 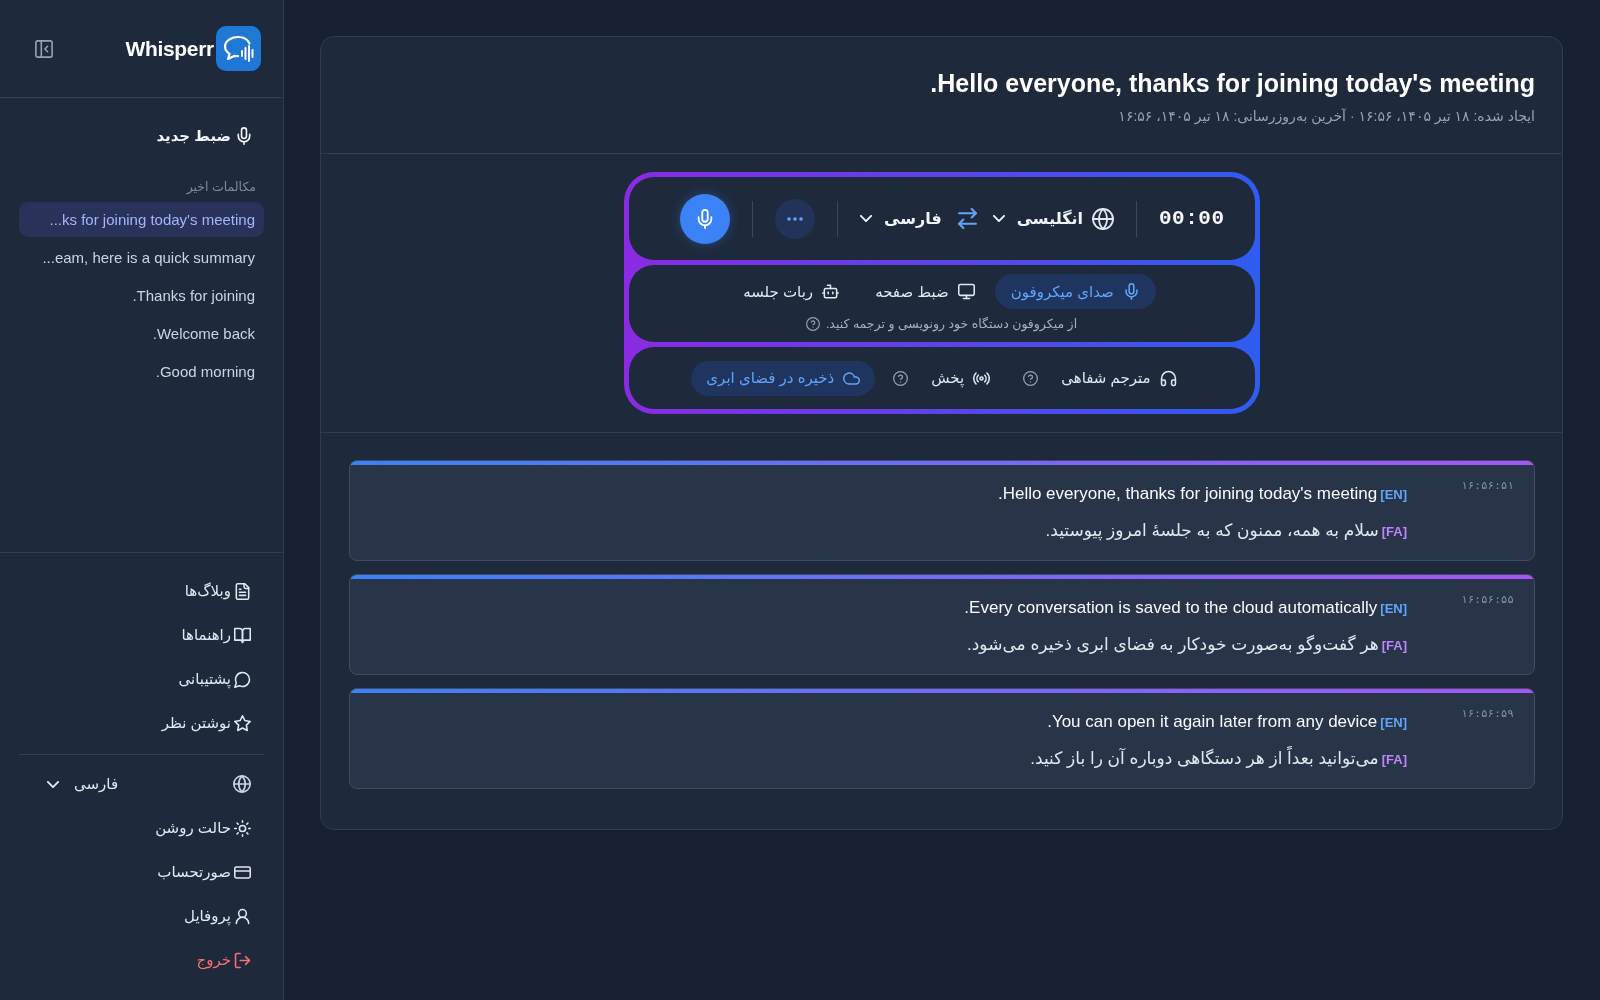 What do you see at coordinates (1232, 83) in the screenshot?
I see `meeting-title: .Hello everyone, thanks for joining today's meeting` at bounding box center [1232, 83].